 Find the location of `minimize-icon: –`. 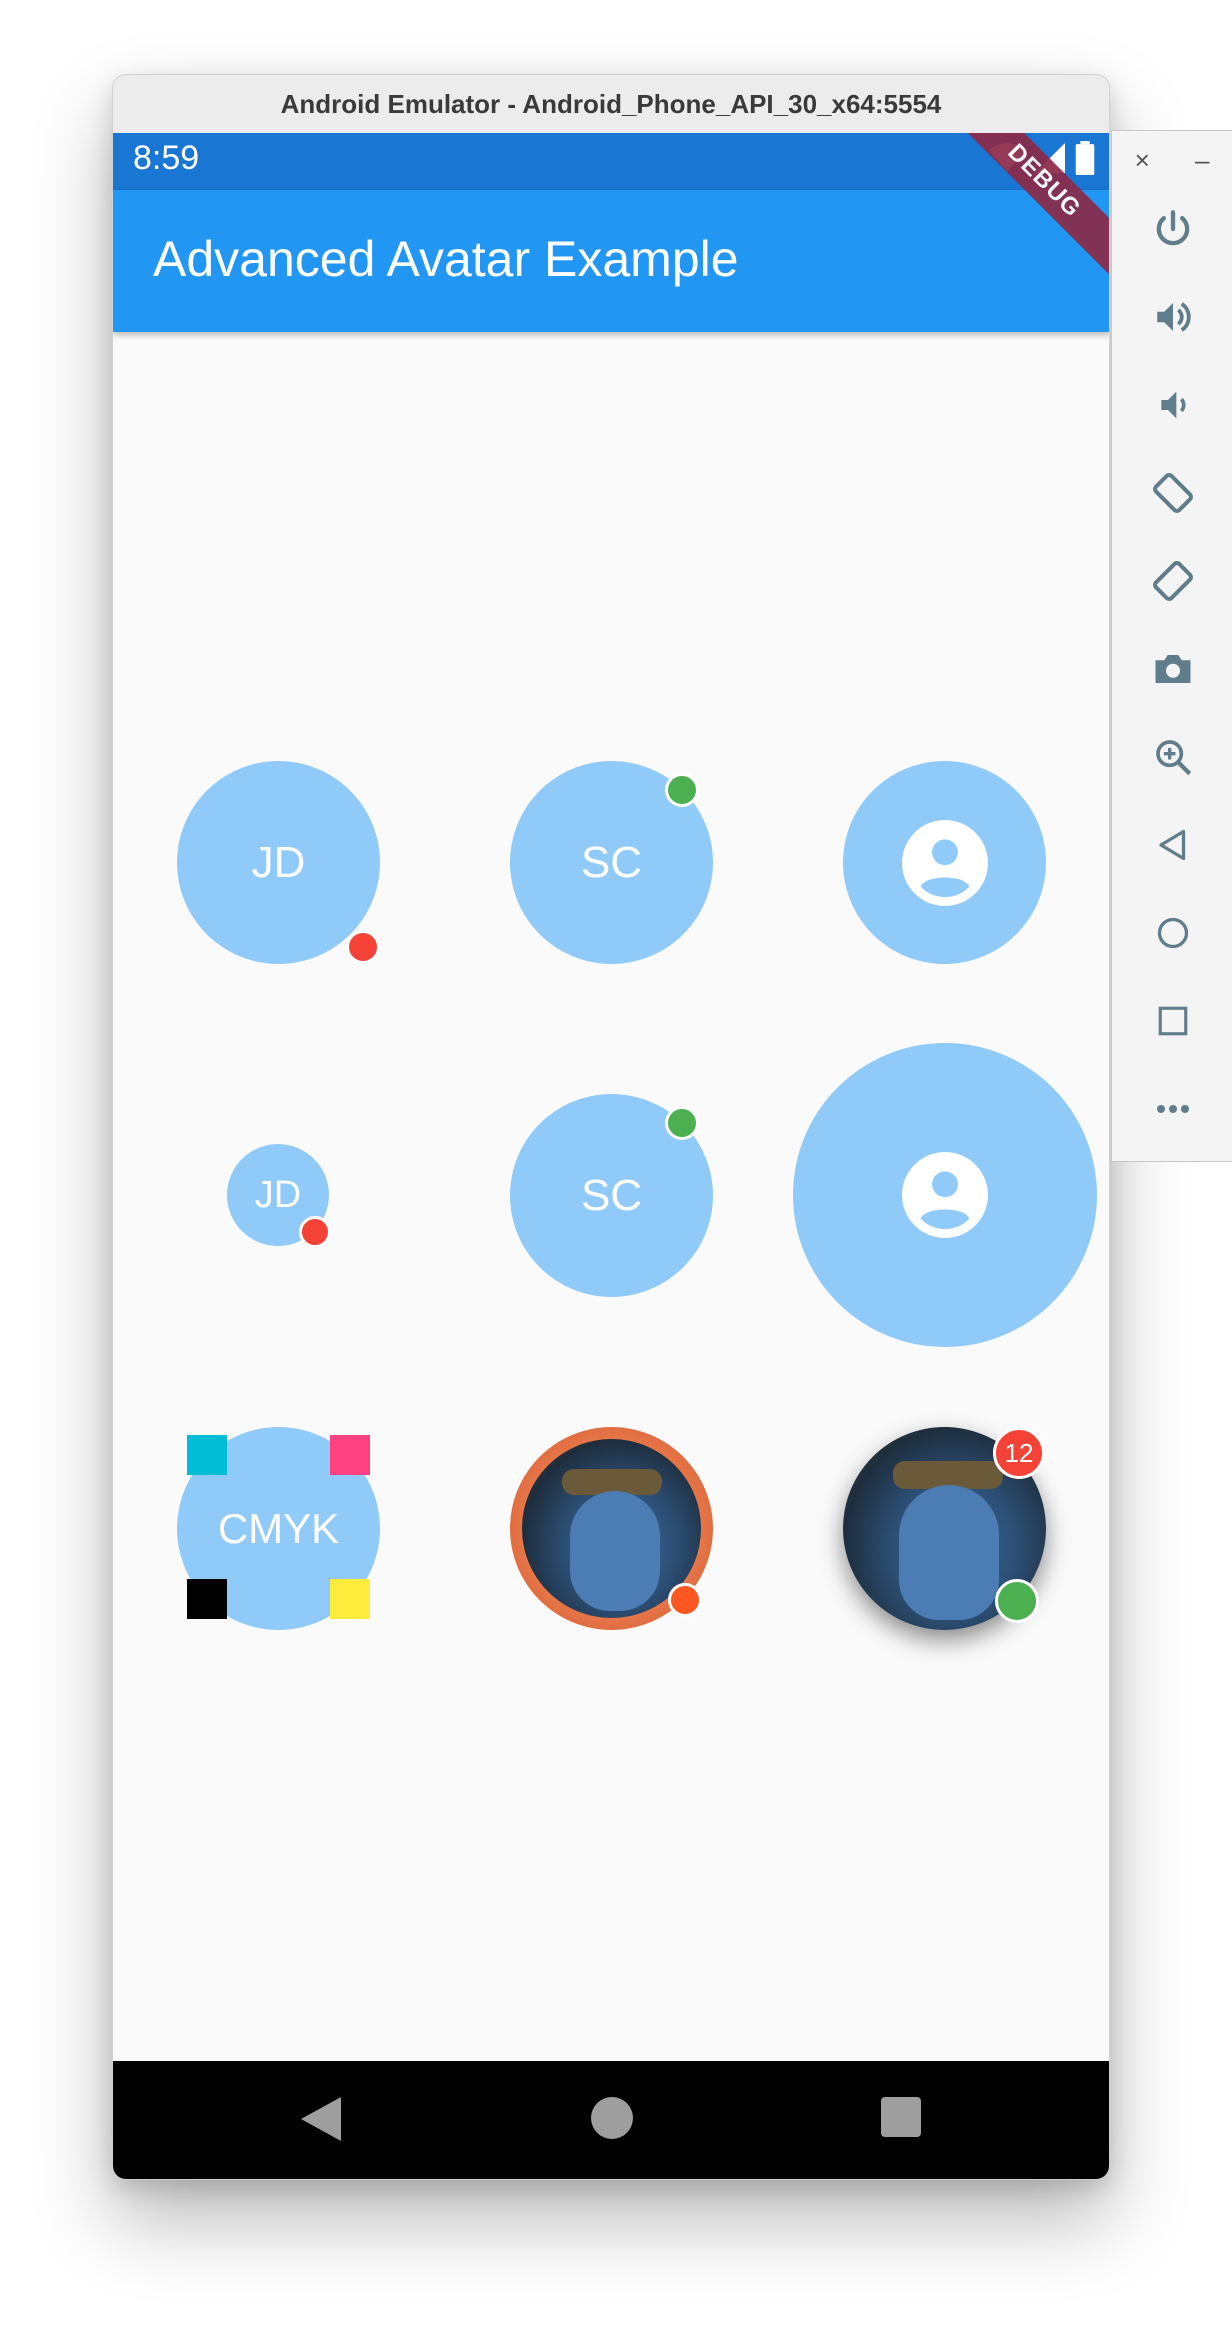

minimize-icon: – is located at coordinates (1202, 160).